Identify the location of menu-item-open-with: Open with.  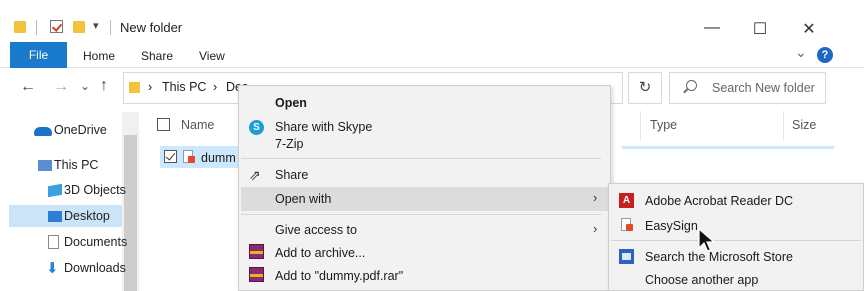
(303, 199).